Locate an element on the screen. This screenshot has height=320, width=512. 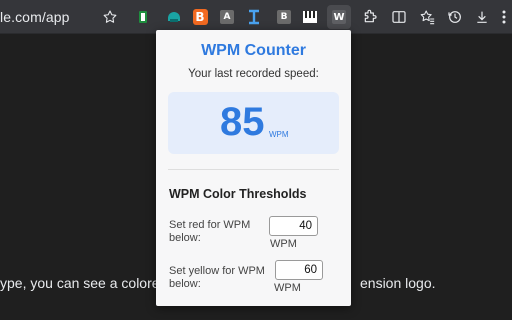
red-threshold-label: Set red for WPM below: is located at coordinates (210, 231).